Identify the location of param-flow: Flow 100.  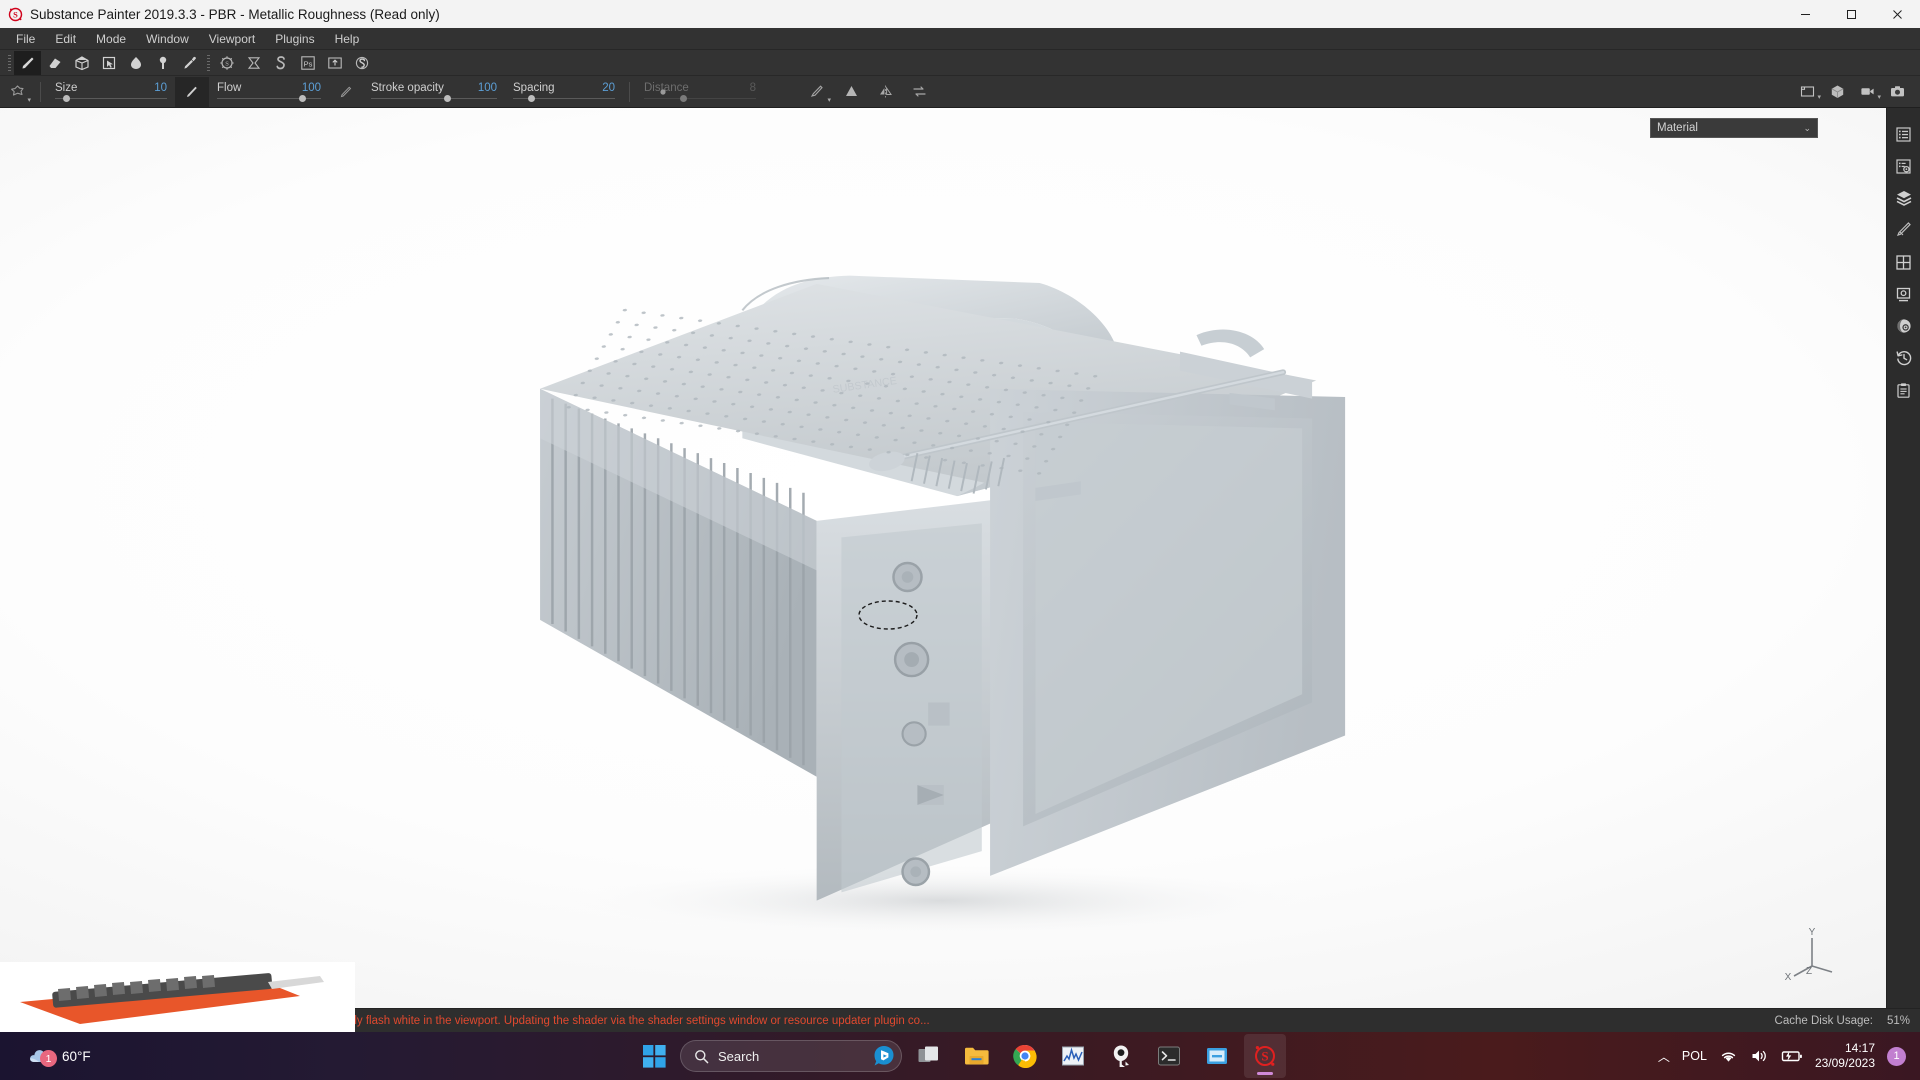
(269, 92).